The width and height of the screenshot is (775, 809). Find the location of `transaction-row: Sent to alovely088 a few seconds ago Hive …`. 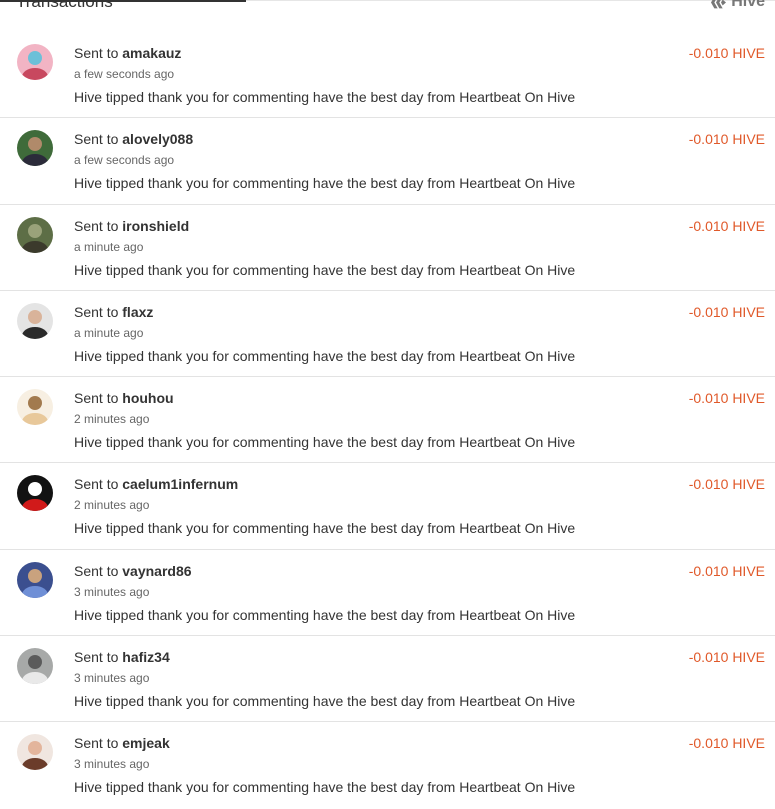

transaction-row: Sent to alovely088 a few seconds ago Hive … is located at coordinates (387, 161).